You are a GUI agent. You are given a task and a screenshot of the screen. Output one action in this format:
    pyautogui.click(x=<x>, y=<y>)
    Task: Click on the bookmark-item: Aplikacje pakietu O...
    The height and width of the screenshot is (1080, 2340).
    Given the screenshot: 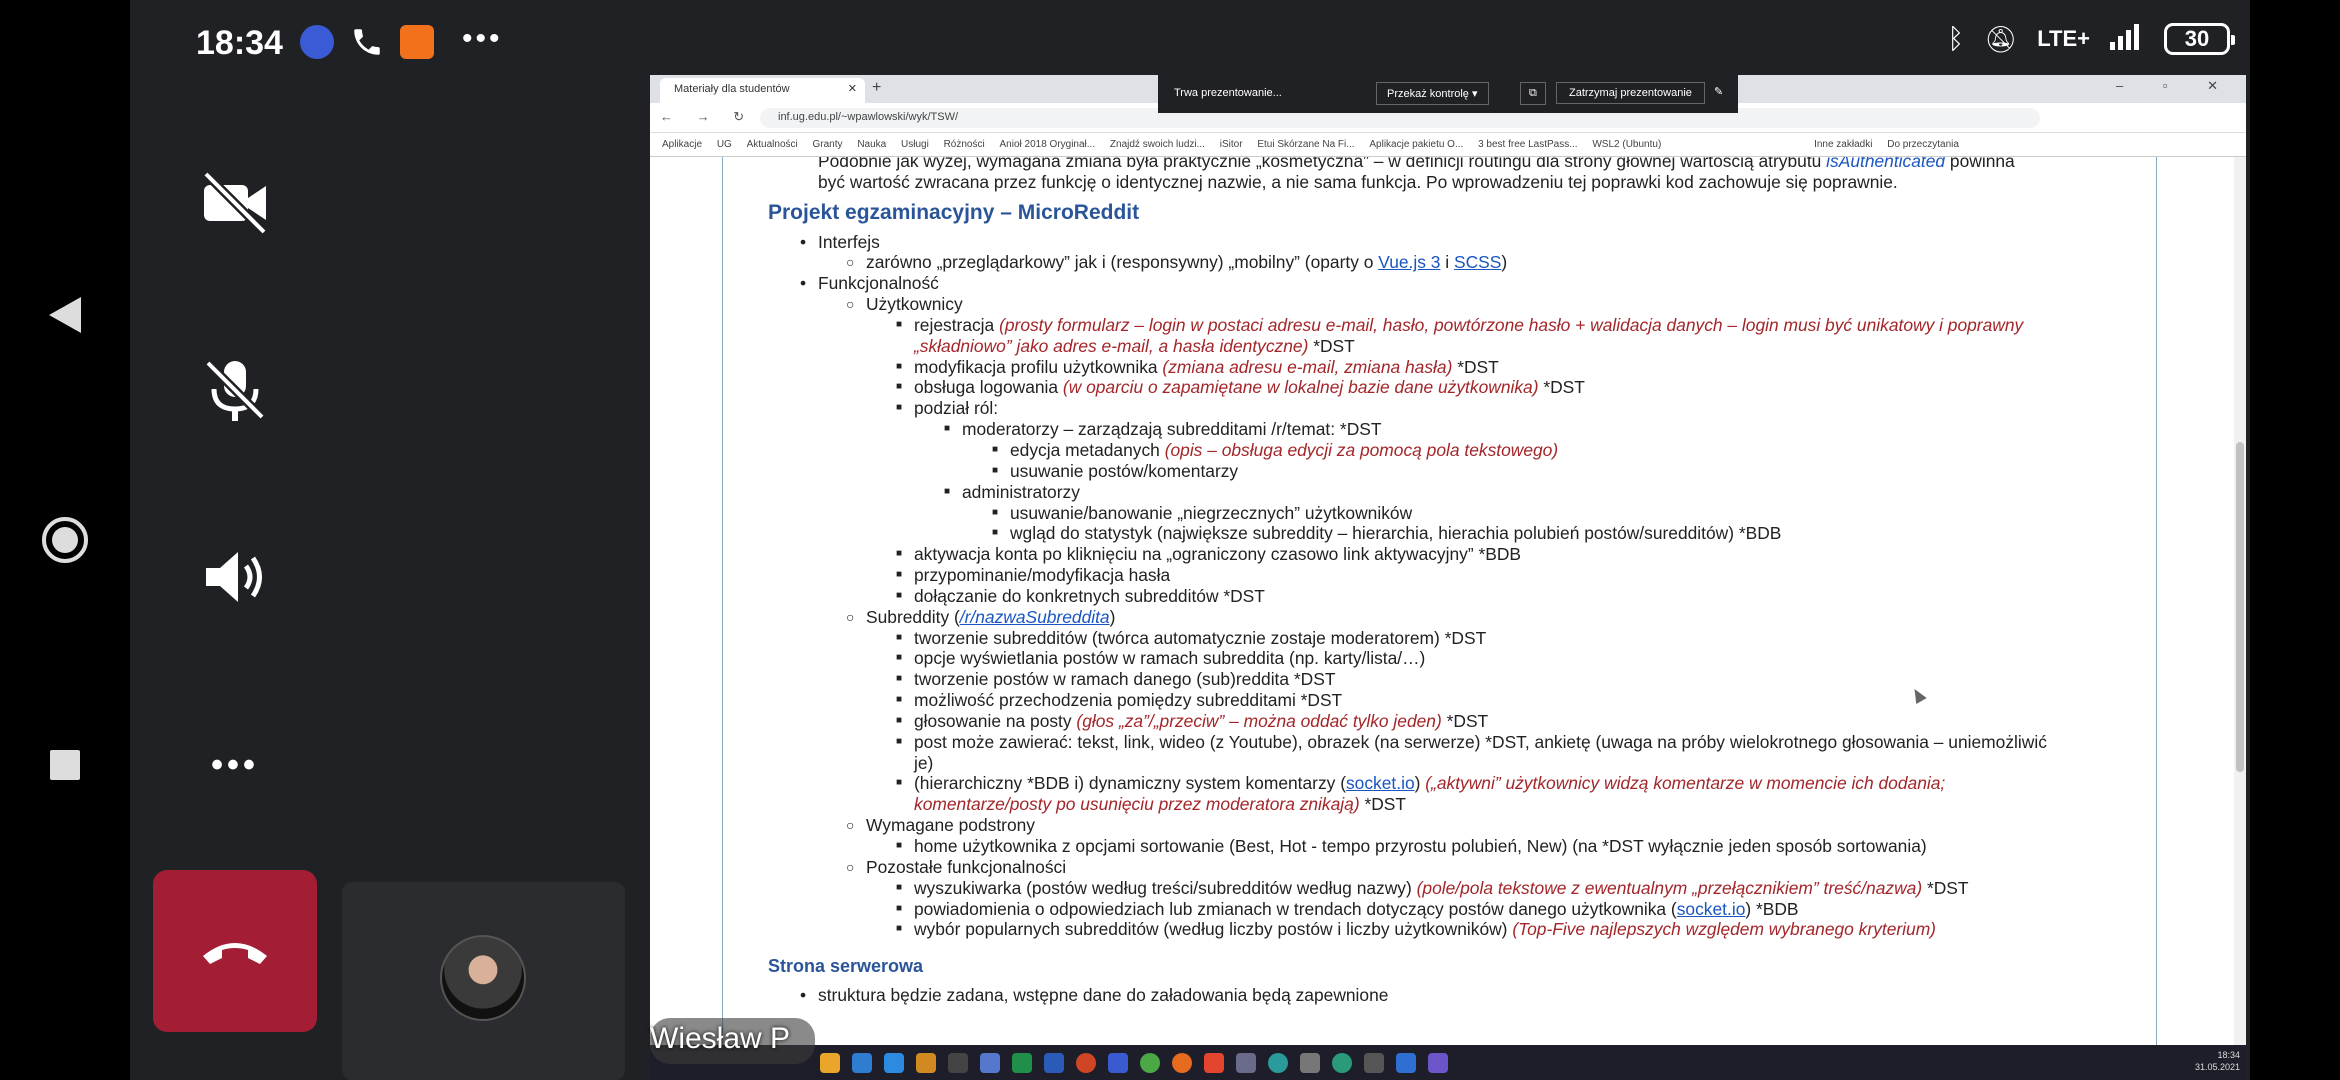 What is the action you would take?
    pyautogui.click(x=1416, y=144)
    